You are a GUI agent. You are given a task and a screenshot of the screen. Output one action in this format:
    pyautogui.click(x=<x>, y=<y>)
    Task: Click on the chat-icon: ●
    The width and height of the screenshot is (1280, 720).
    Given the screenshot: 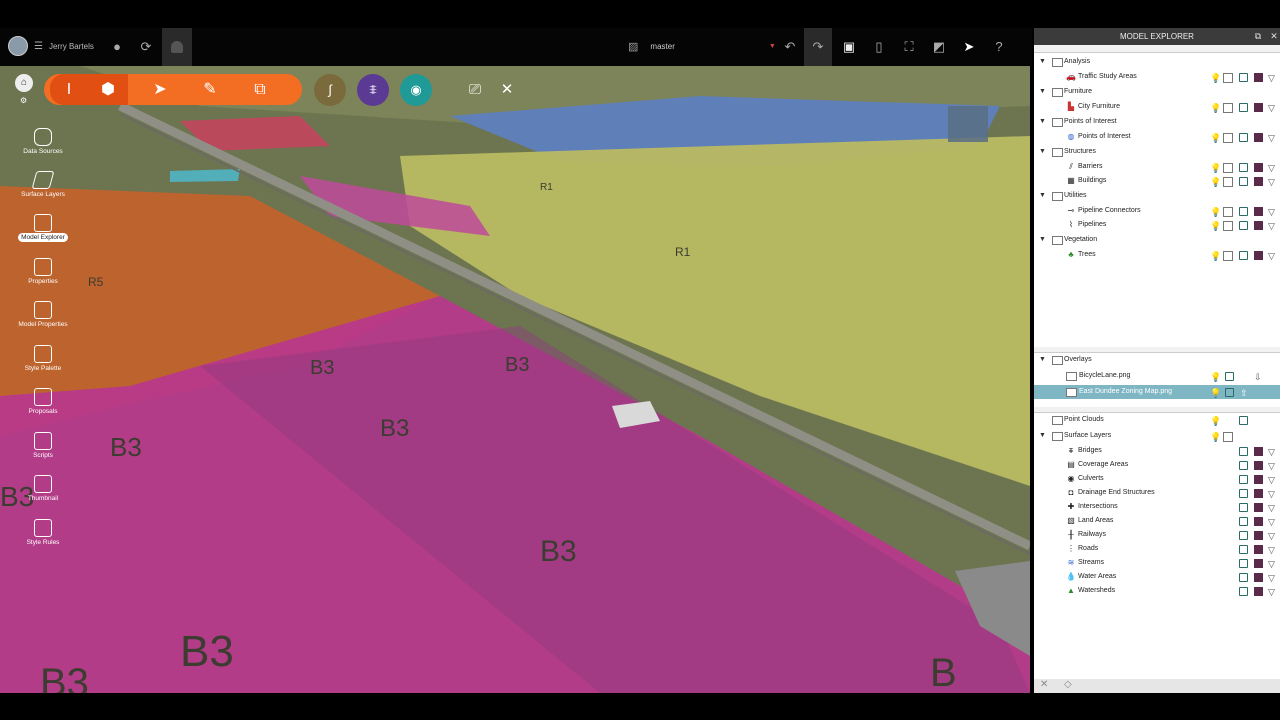 What is the action you would take?
    pyautogui.click(x=117, y=47)
    